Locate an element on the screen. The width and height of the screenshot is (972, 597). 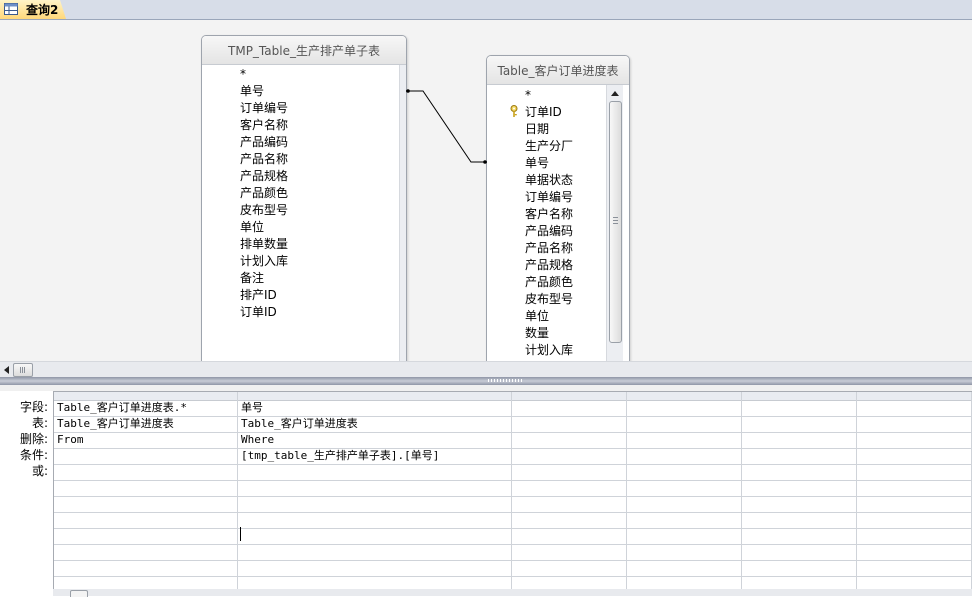
scroll-left-arrow-icon is located at coordinates (7, 370).